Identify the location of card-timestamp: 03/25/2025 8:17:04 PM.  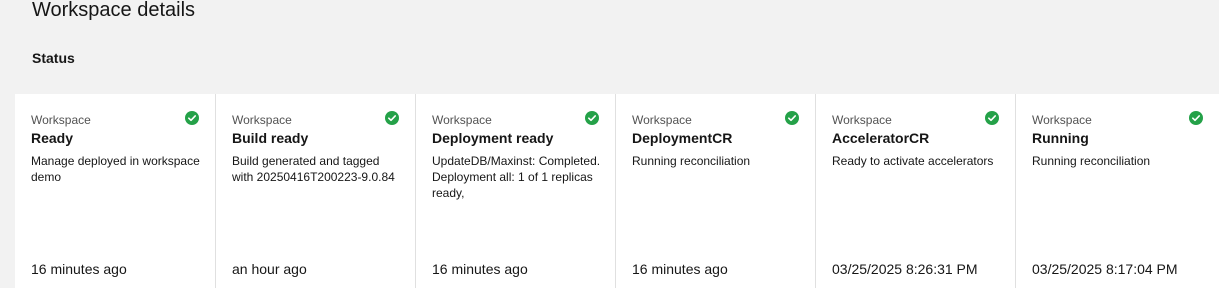
(1105, 269).